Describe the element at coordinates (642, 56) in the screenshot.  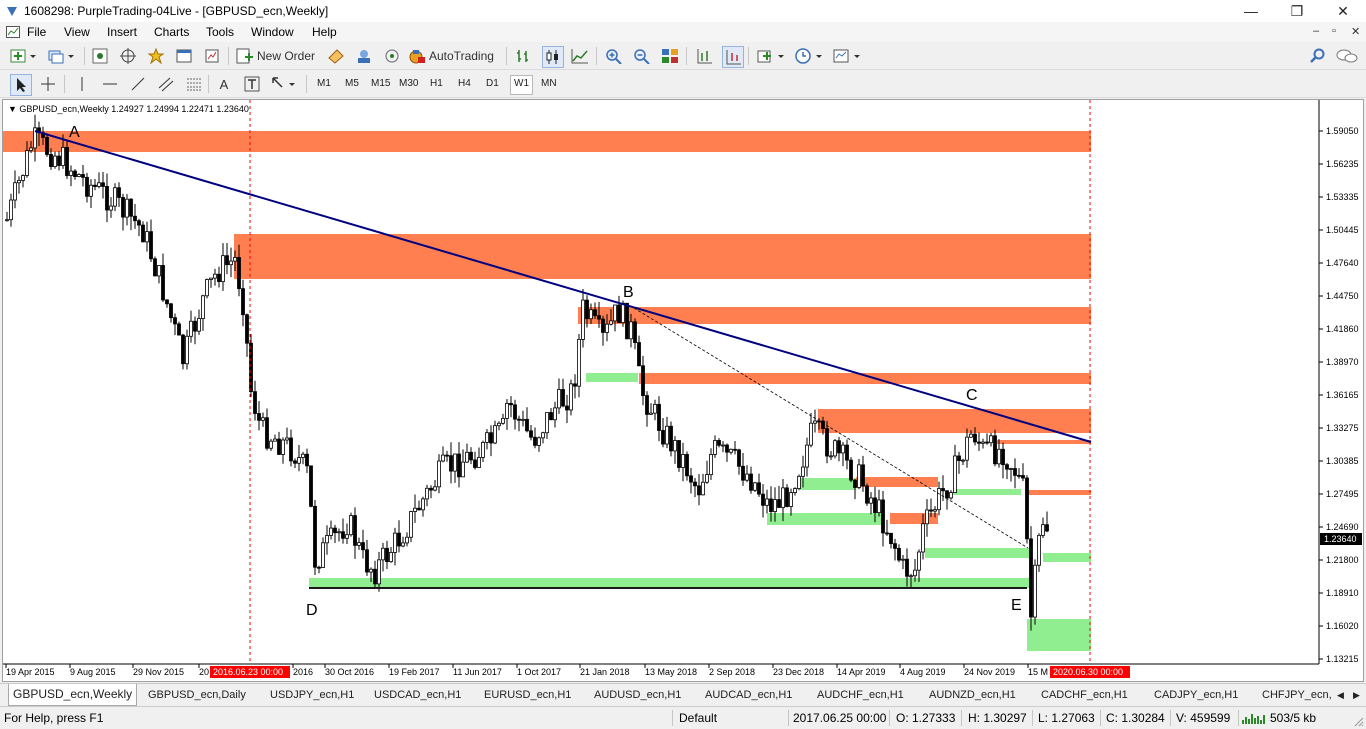
I see `zoom-out-button` at that location.